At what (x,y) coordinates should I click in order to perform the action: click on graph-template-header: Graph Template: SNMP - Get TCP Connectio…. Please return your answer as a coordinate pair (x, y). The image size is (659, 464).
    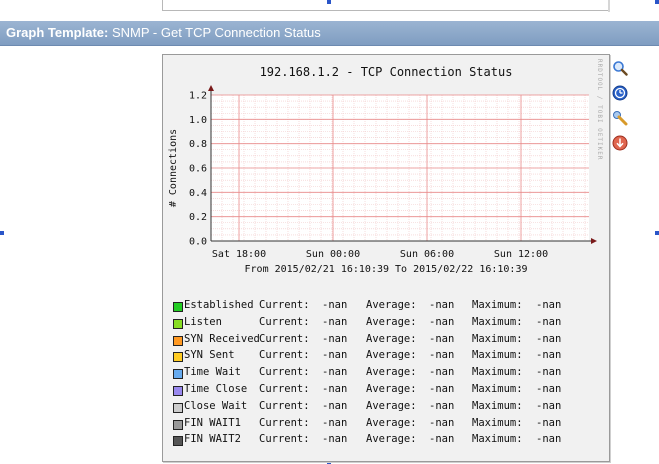
    Looking at the image, I should click on (329, 33).